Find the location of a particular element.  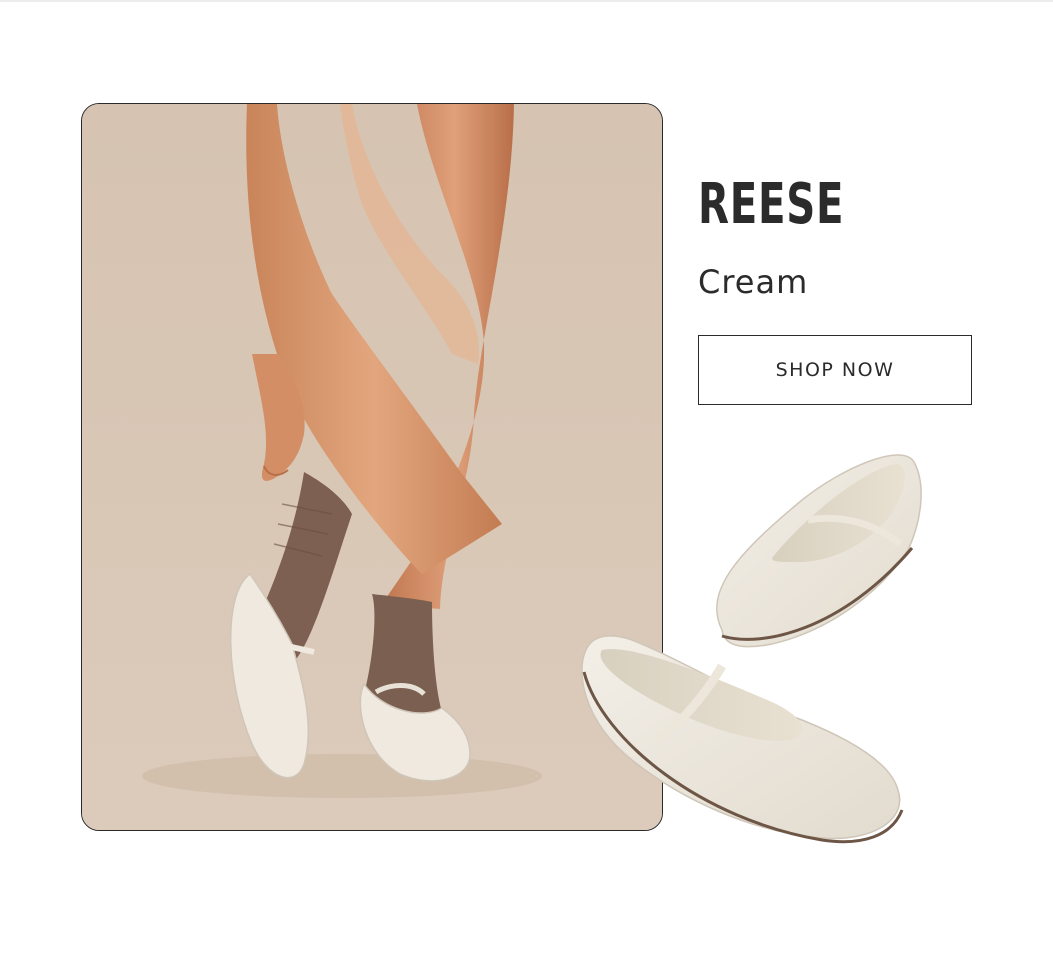

product-name: REESE is located at coordinates (771, 204).